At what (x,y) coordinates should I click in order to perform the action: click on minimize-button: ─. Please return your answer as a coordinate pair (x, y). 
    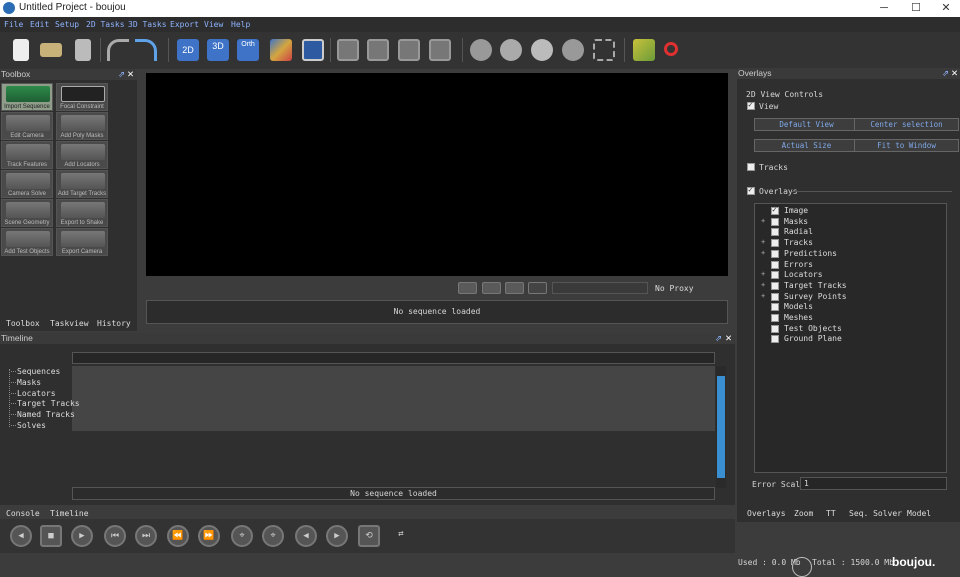
    Looking at the image, I should click on (884, 8).